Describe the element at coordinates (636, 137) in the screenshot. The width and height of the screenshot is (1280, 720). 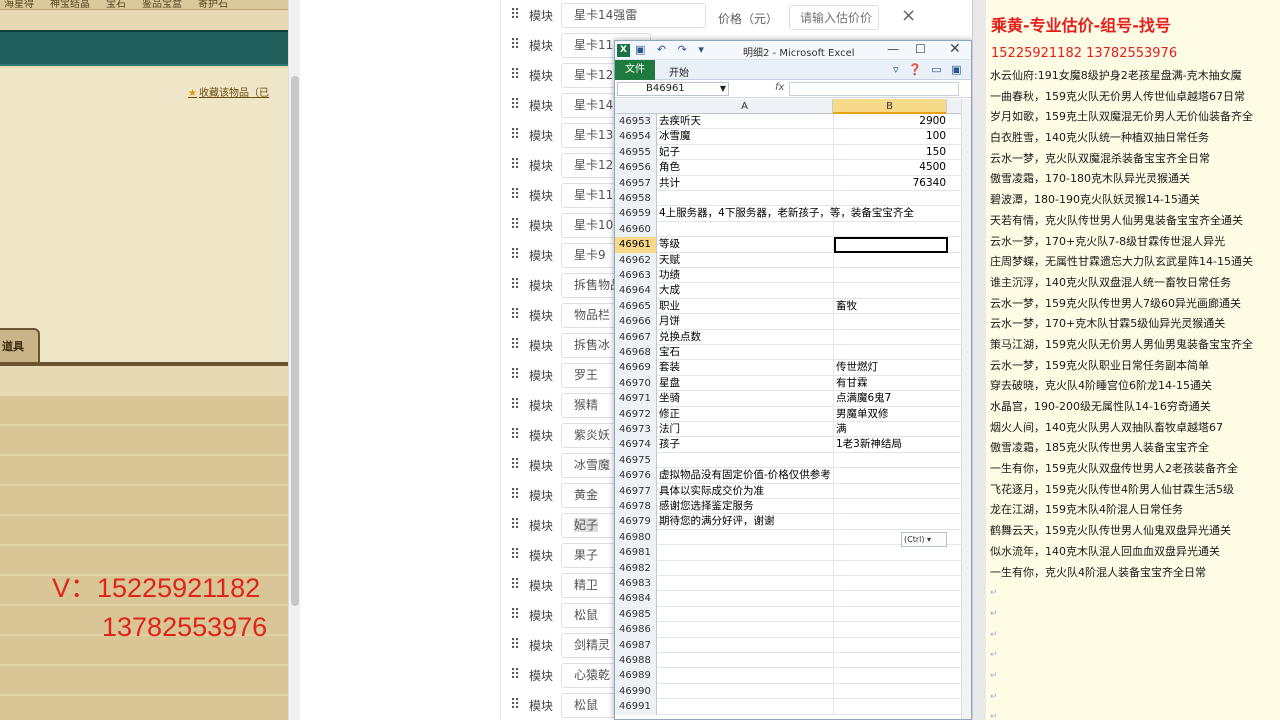
I see `row-number: 46954` at that location.